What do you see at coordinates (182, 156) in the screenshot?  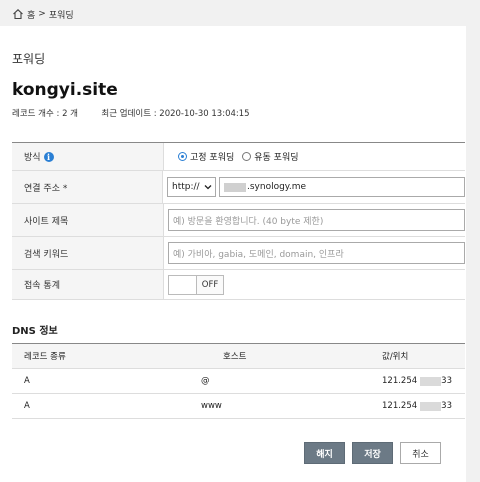 I see `radio-dot-selected` at bounding box center [182, 156].